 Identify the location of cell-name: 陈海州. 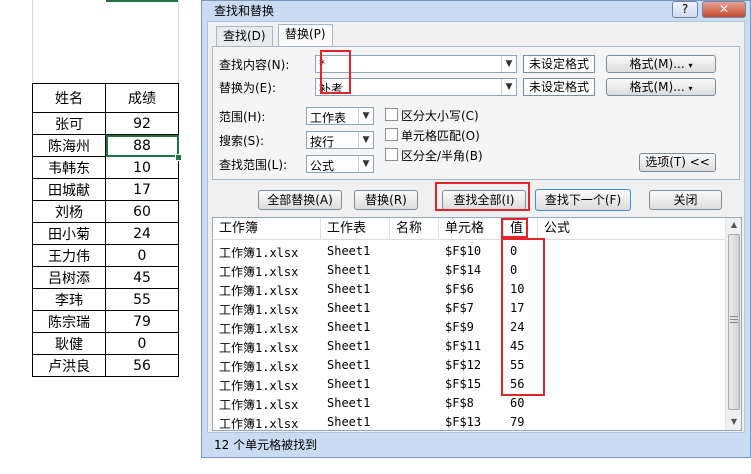
(69, 145).